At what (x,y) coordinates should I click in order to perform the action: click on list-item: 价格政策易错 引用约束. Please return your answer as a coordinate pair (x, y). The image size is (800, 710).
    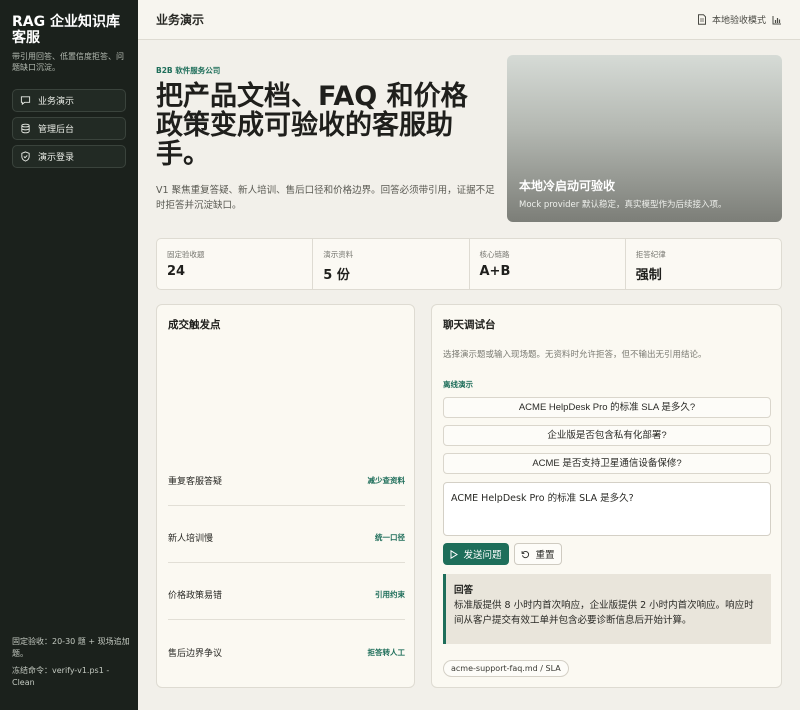
    Looking at the image, I should click on (286, 594).